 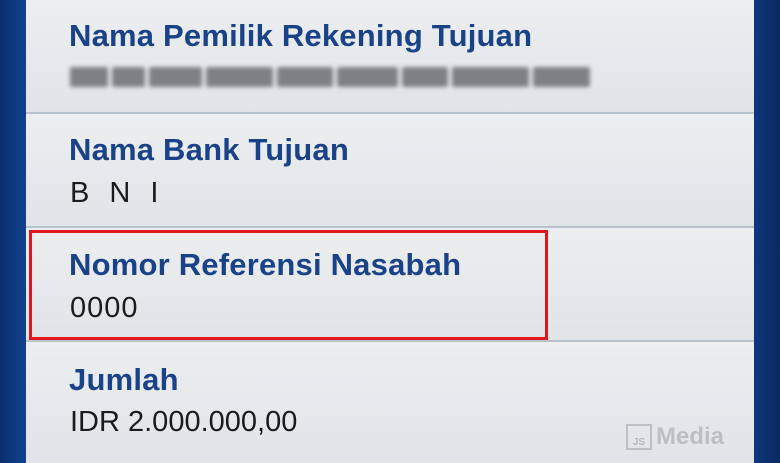 What do you see at coordinates (104, 308) in the screenshot?
I see `customer-reference-value: 0000` at bounding box center [104, 308].